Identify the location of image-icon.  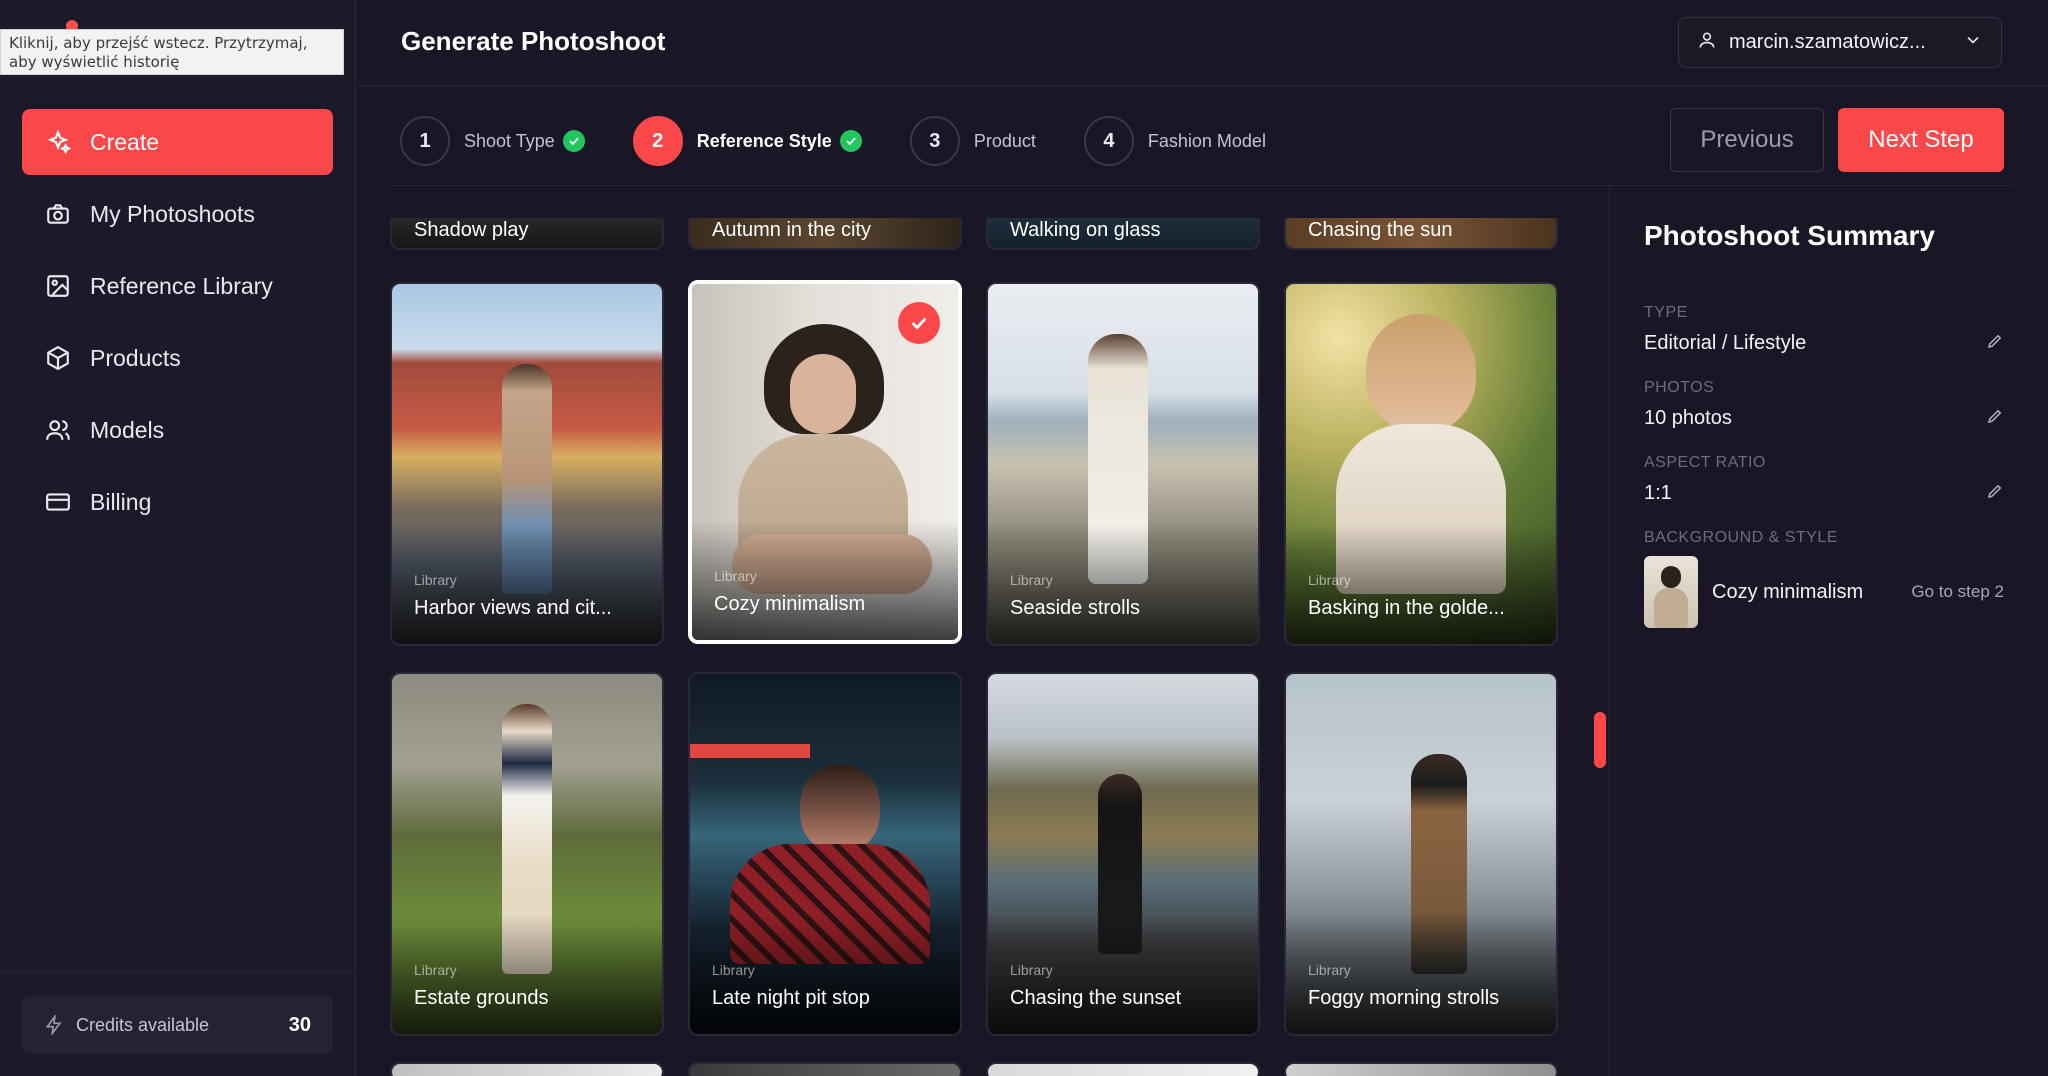
(58, 286).